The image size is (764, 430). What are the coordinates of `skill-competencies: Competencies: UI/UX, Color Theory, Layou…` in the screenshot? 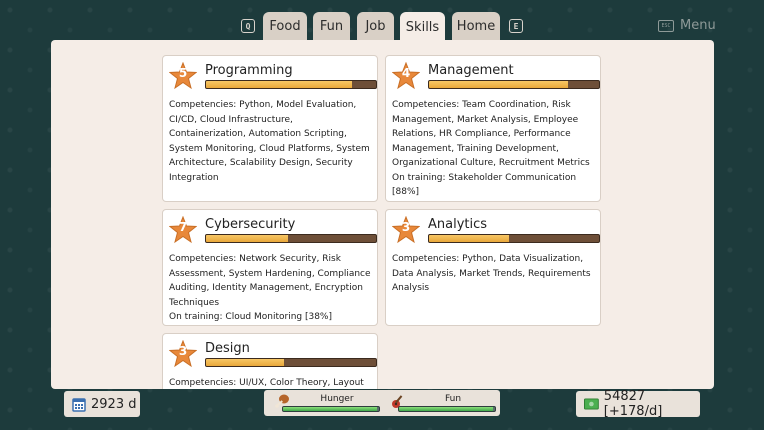 It's located at (266, 383).